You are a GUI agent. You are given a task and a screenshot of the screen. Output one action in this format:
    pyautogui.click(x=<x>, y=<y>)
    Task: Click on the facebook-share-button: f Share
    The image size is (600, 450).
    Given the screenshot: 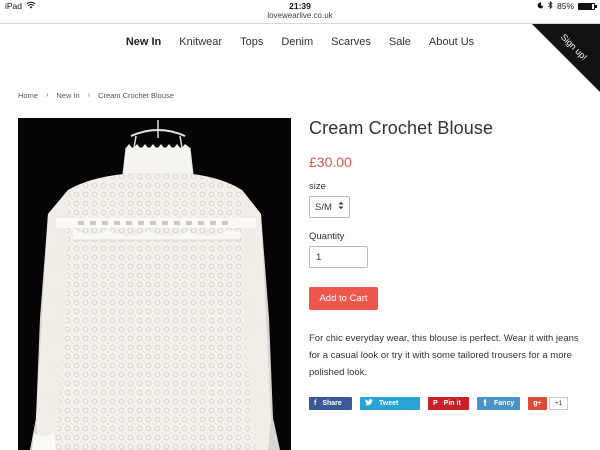 What is the action you would take?
    pyautogui.click(x=330, y=403)
    